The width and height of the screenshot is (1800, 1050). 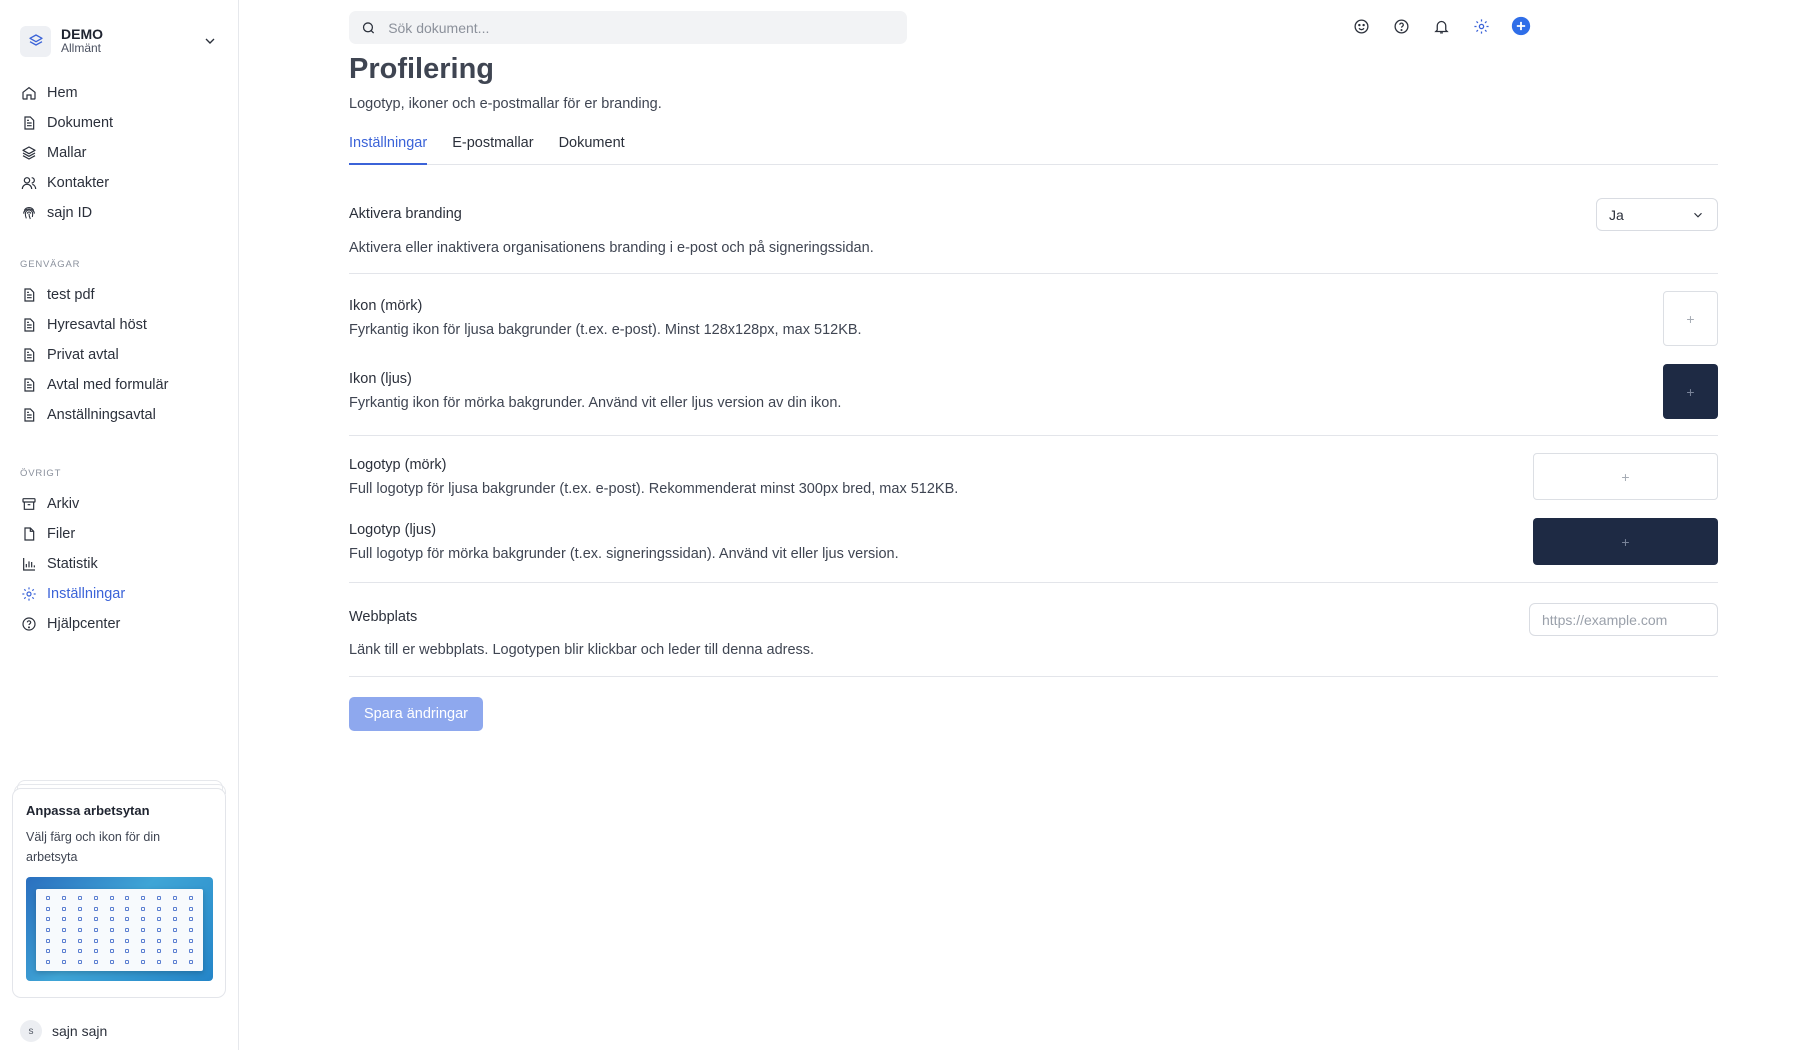 I want to click on shortcut-label: Privat avtal, so click(x=83, y=355).